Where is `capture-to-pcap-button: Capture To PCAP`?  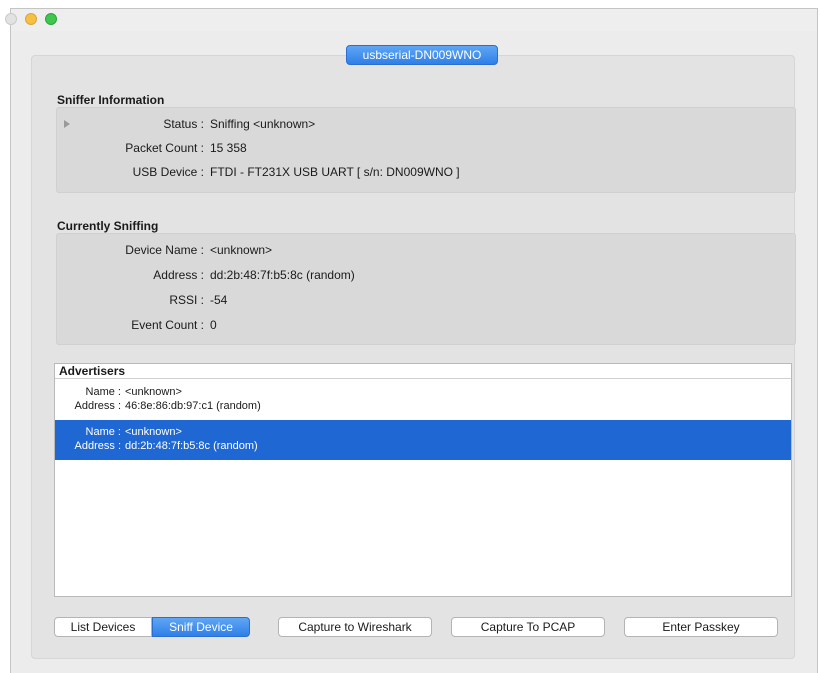 capture-to-pcap-button: Capture To PCAP is located at coordinates (528, 627).